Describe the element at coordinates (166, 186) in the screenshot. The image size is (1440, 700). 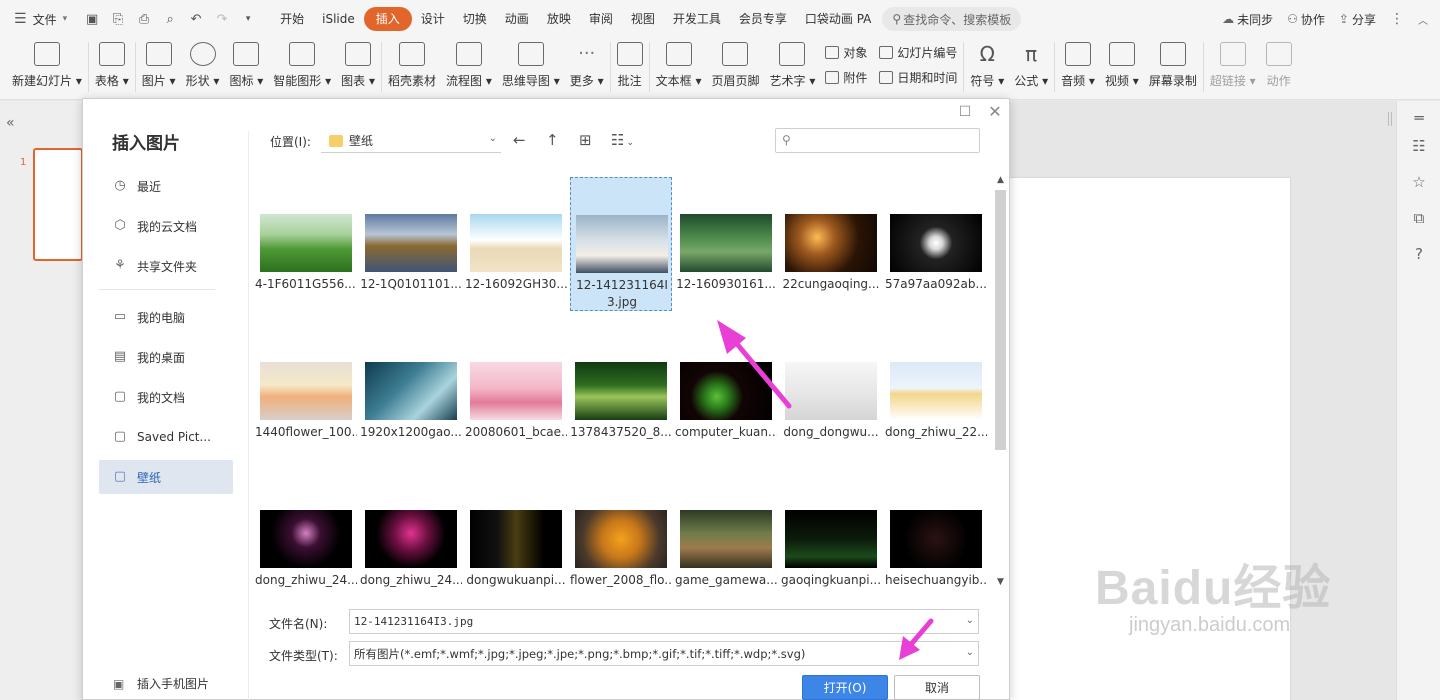
I see `nav-item-recent: ◷ 最近` at that location.